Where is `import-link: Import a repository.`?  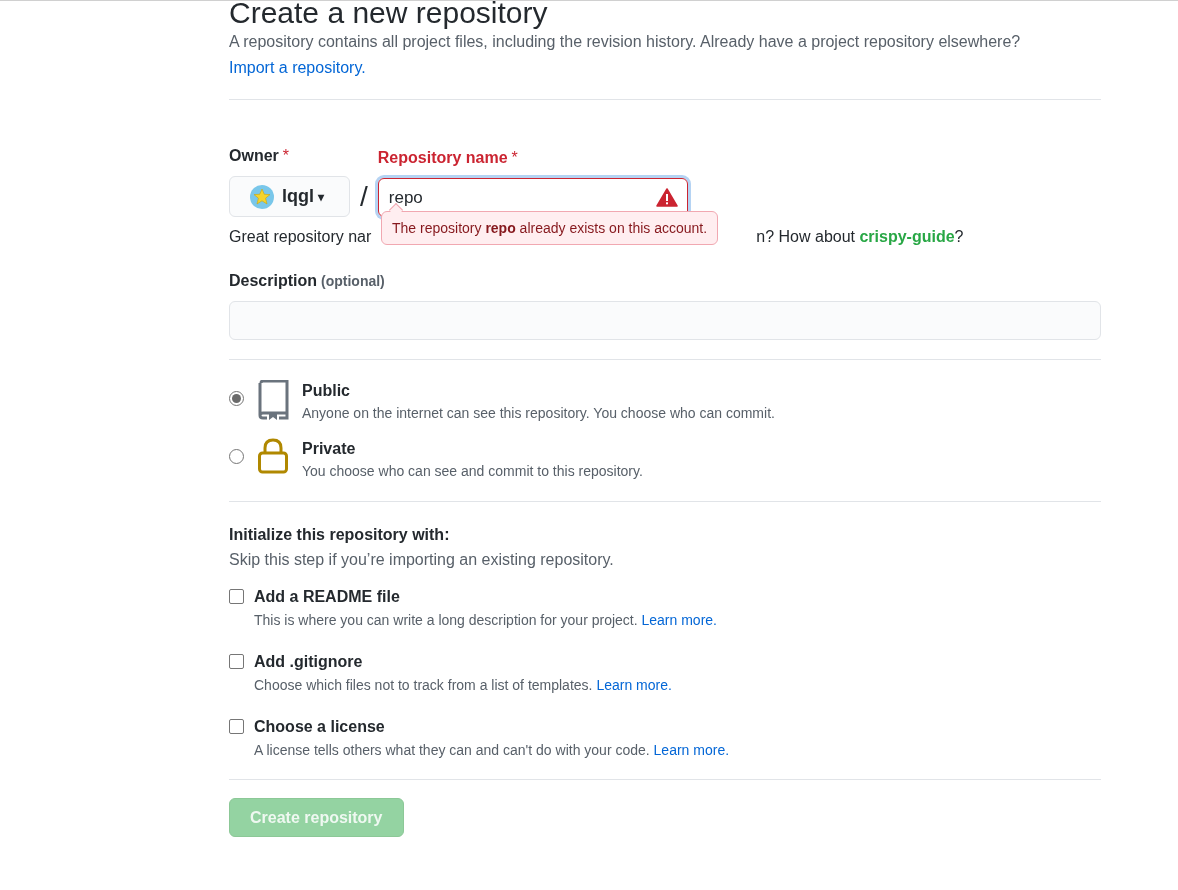
import-link: Import a repository. is located at coordinates (297, 68).